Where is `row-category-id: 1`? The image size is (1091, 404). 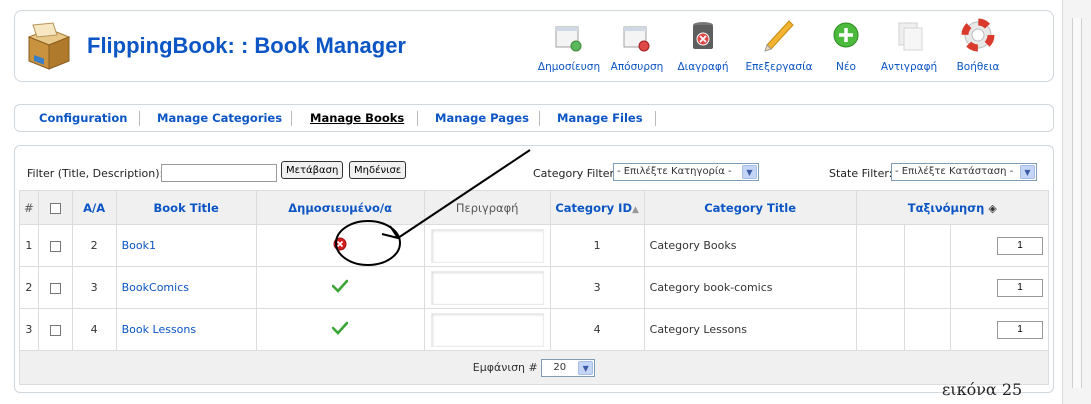 row-category-id: 1 is located at coordinates (597, 245).